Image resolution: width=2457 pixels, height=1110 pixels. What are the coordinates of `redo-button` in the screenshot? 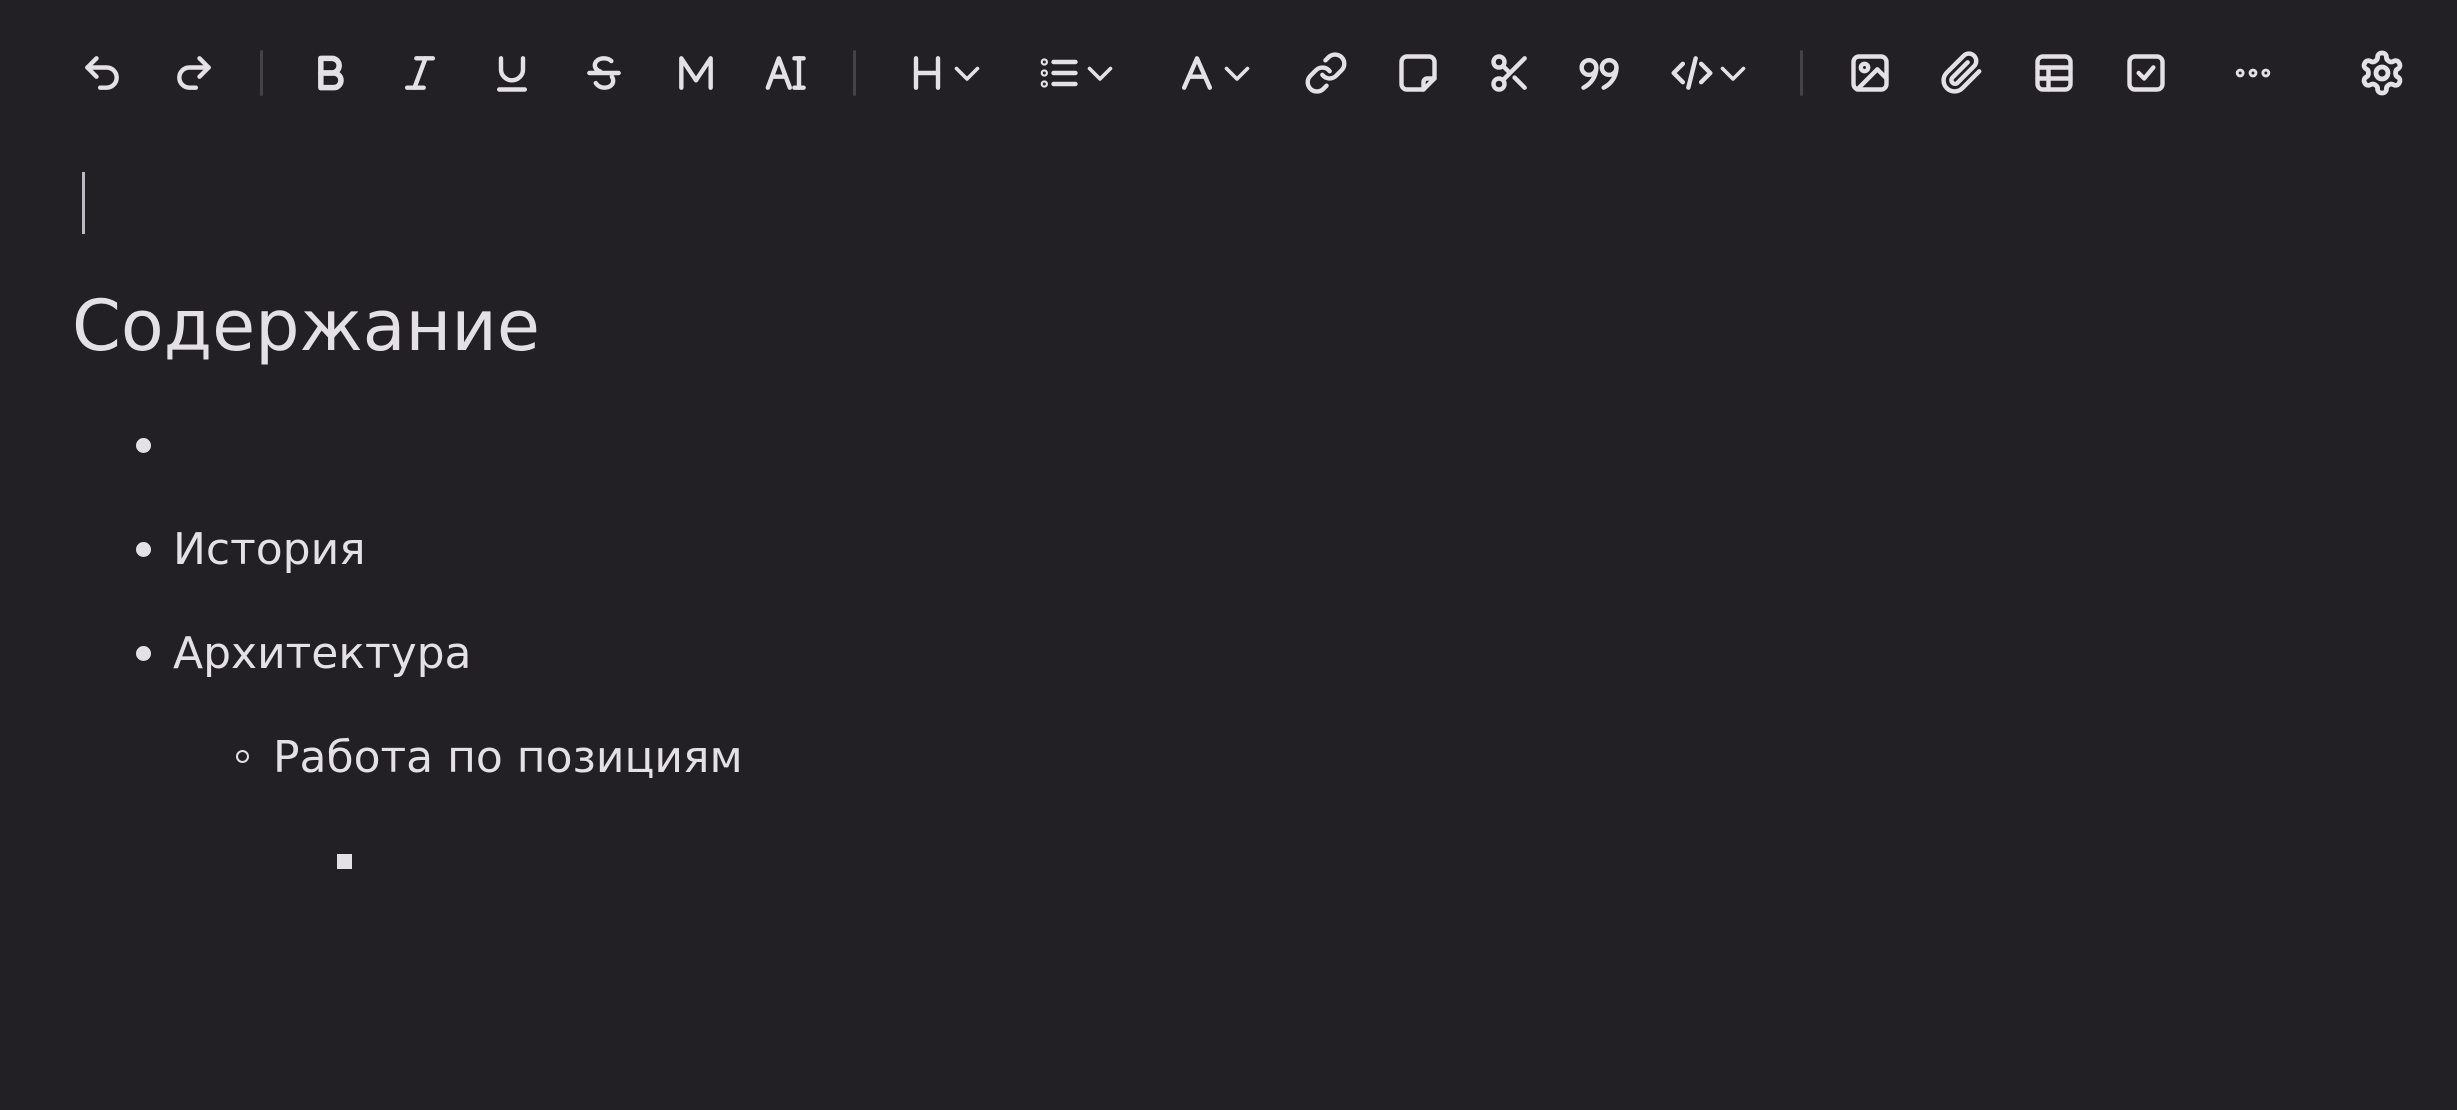 It's located at (194, 73).